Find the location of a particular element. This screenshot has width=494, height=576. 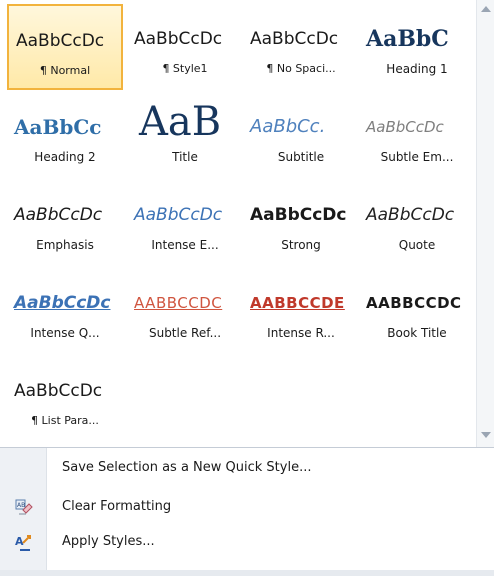

apply-styles-icon: A is located at coordinates (24, 543).